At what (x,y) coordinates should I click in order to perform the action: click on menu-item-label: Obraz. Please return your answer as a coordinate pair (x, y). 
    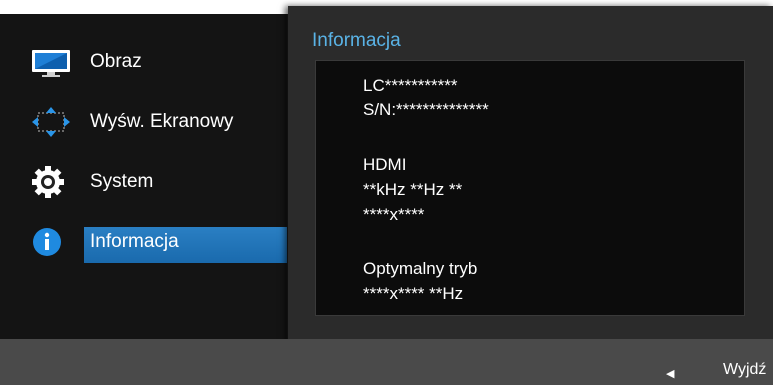
    Looking at the image, I should click on (116, 61).